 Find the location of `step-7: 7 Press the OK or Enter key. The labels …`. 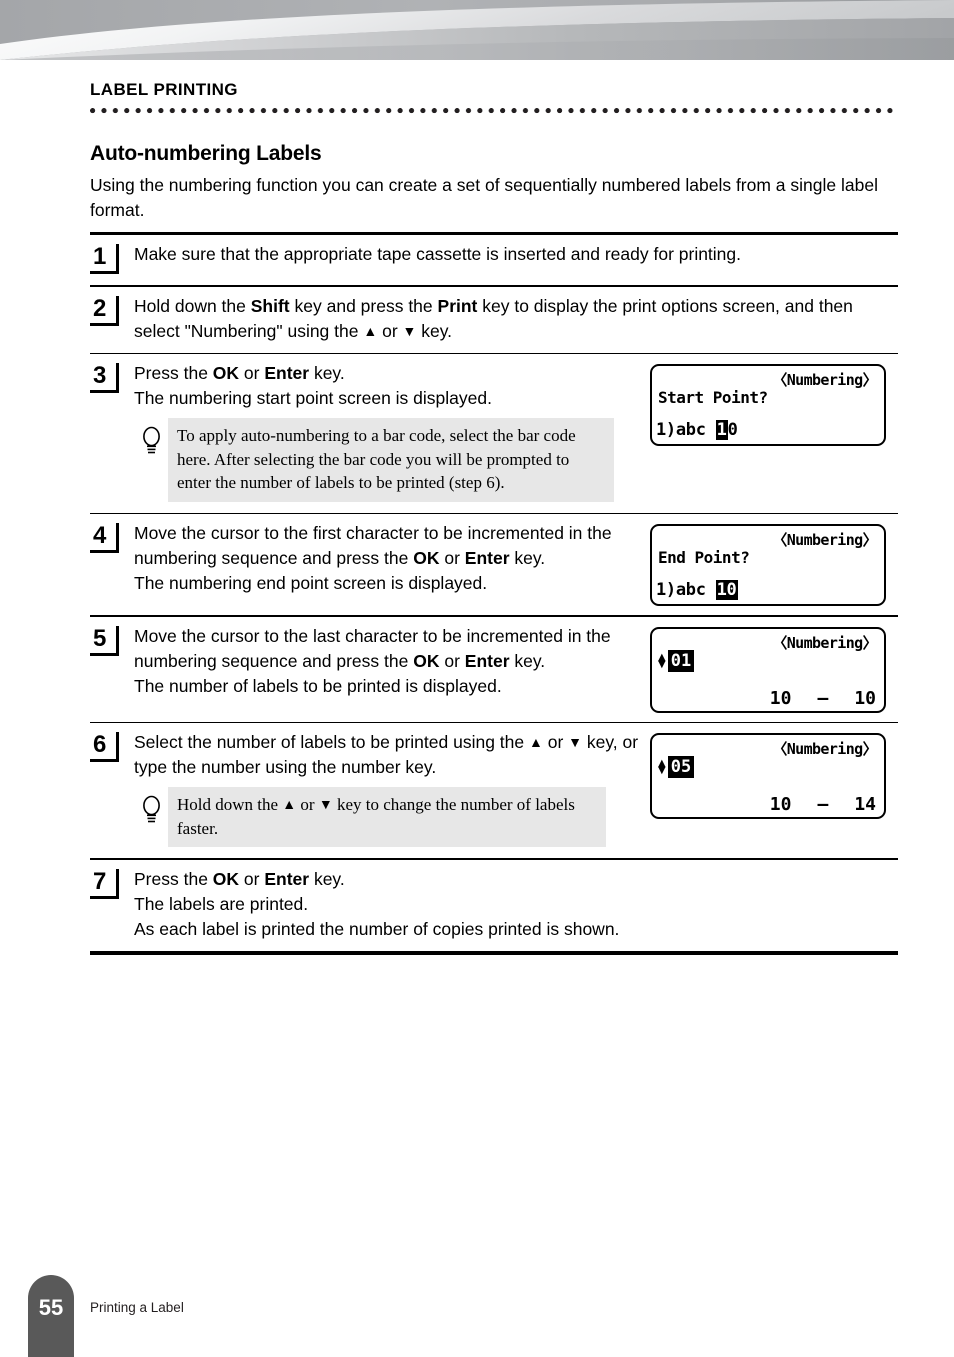

step-7: 7 Press the OK or Enter key. The labels … is located at coordinates (494, 905).